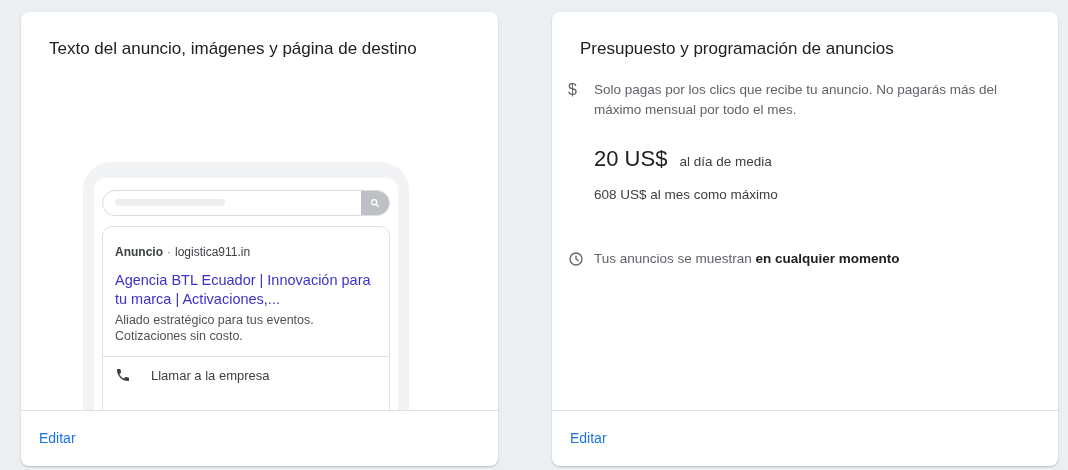  What do you see at coordinates (576, 258) in the screenshot?
I see `clock-icon` at bounding box center [576, 258].